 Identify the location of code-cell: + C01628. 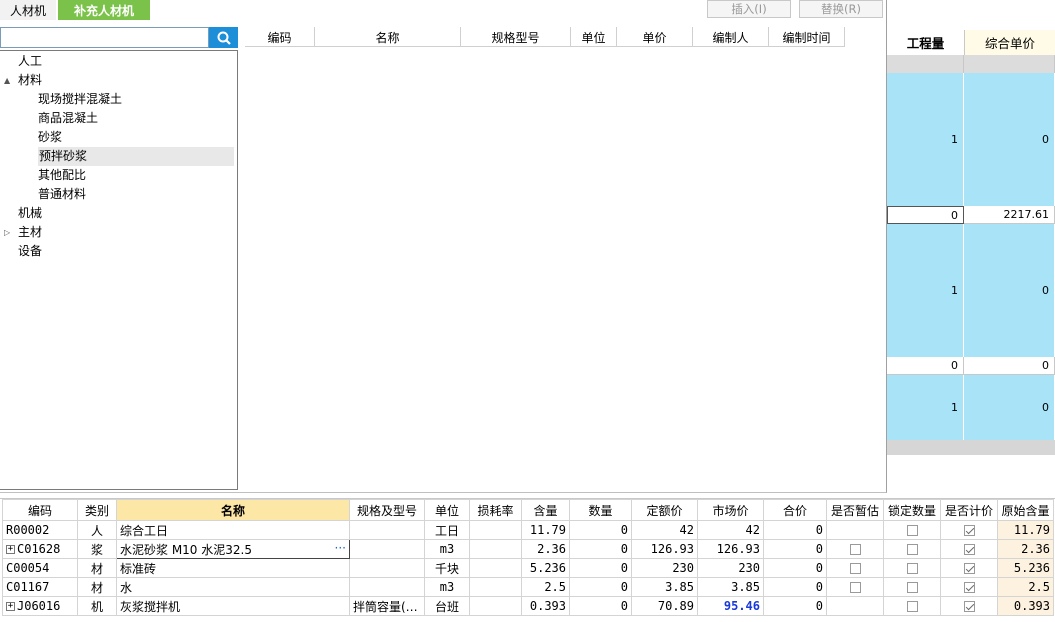
(40, 549).